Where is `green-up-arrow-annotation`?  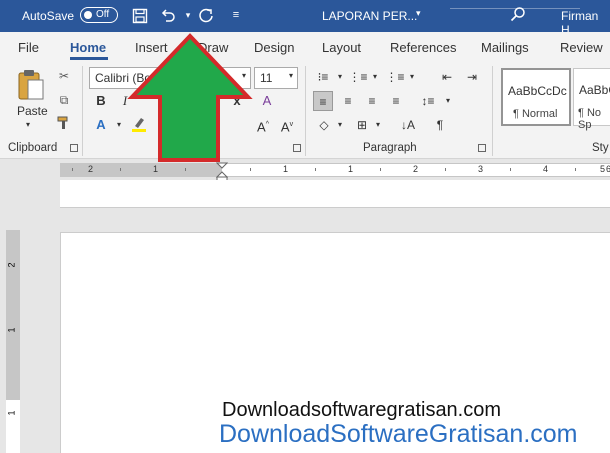
green-up-arrow-annotation is located at coordinates (190, 97).